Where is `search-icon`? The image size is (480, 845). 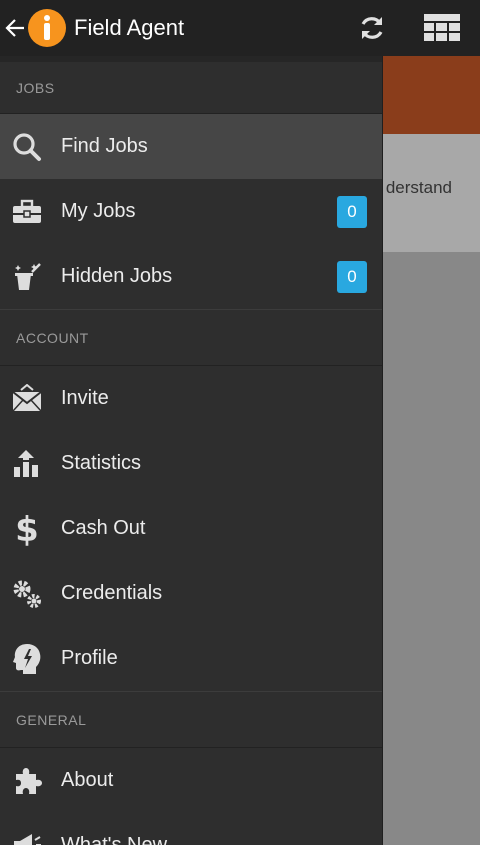 search-icon is located at coordinates (27, 147).